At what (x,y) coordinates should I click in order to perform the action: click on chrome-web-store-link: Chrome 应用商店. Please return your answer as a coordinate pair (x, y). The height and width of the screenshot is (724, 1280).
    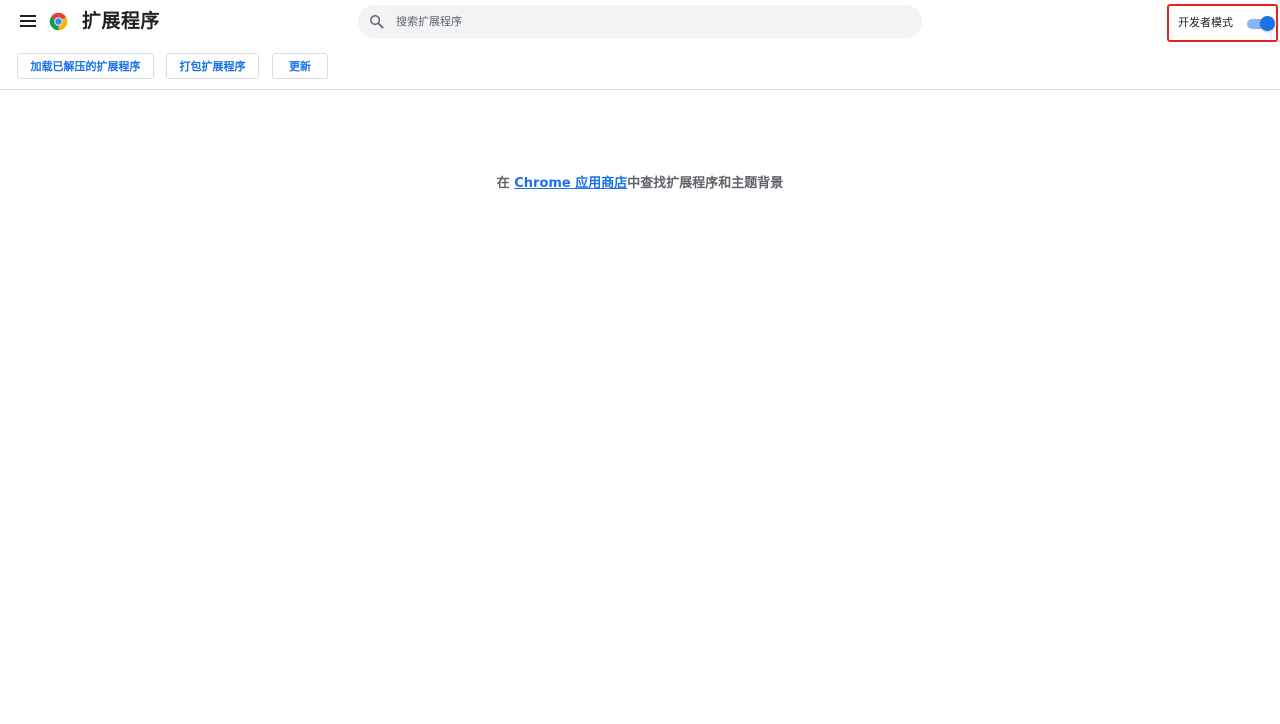
    Looking at the image, I should click on (570, 183).